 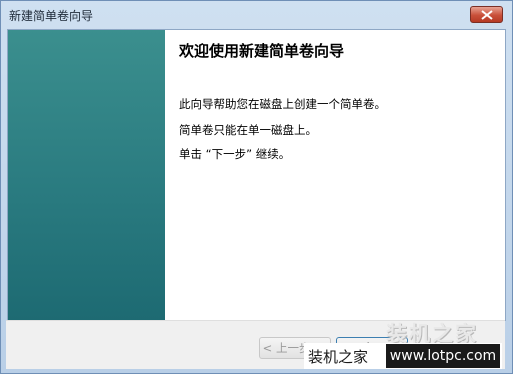 I want to click on title-bar: 新建简单卷向导, so click(x=256, y=14).